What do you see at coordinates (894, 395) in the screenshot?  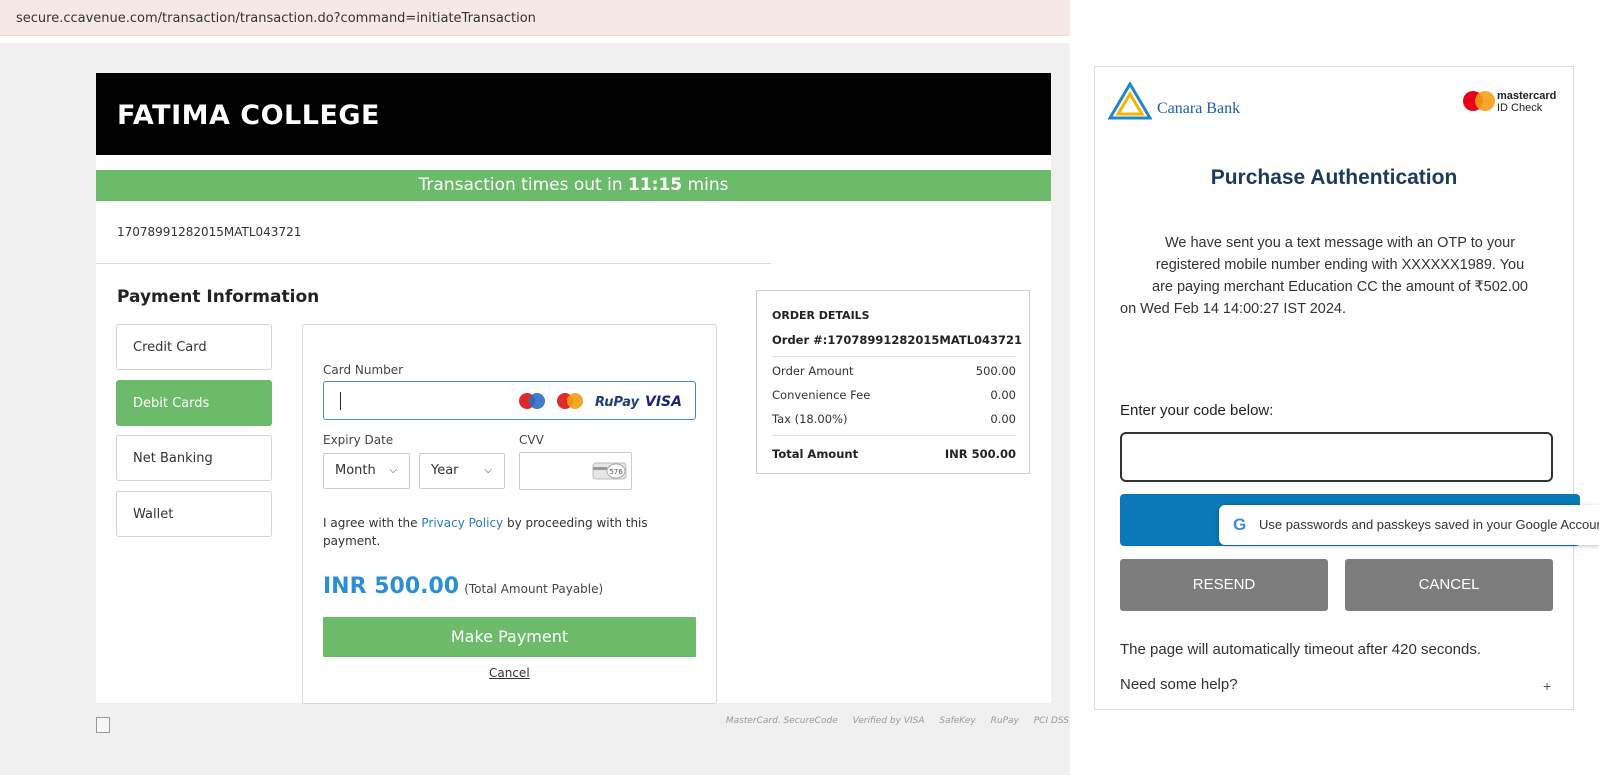 I see `order-row: Convenience Fee 0.00` at bounding box center [894, 395].